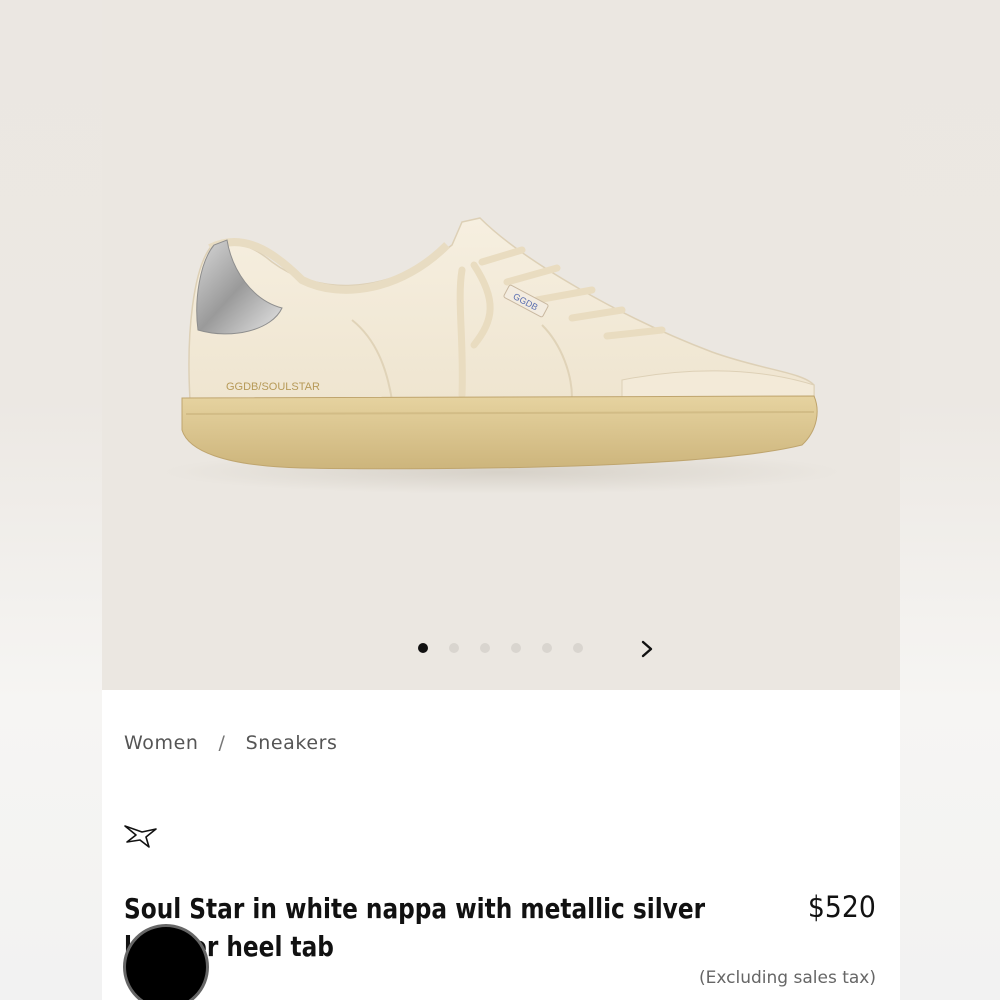 Image resolution: width=1000 pixels, height=1000 pixels. Describe the element at coordinates (161, 743) in the screenshot. I see `breadcrumb-women: Women` at that location.